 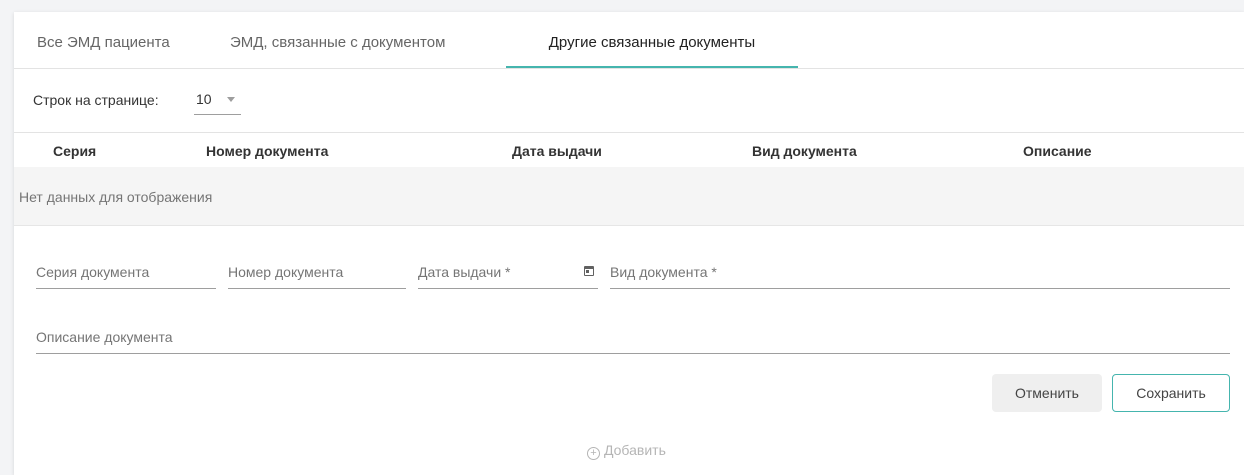 What do you see at coordinates (1047, 393) in the screenshot?
I see `cancel-button: Отменить` at bounding box center [1047, 393].